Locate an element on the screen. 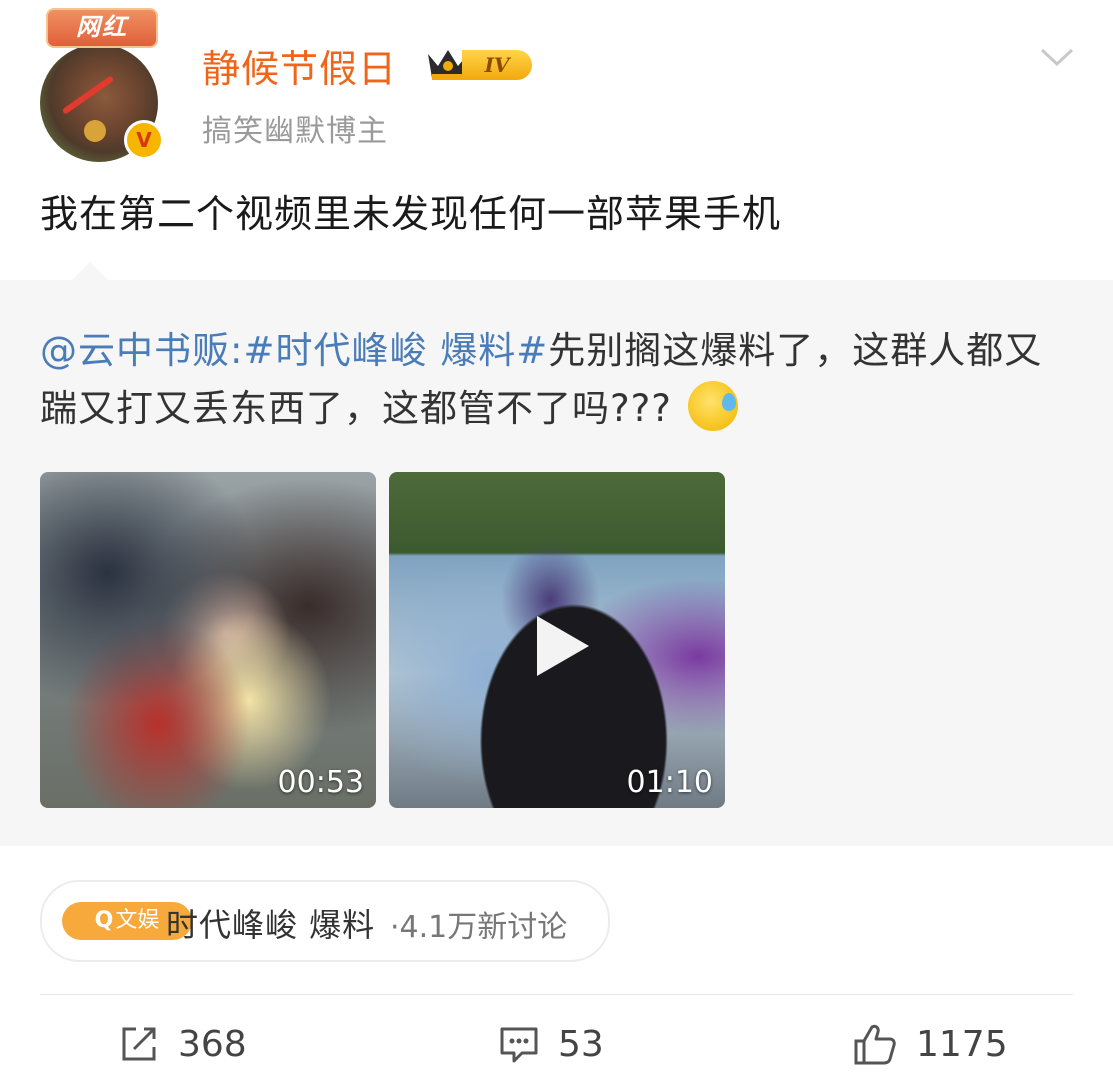 This screenshot has height=1080, width=1113. comment-button: 53 is located at coordinates (551, 1044).